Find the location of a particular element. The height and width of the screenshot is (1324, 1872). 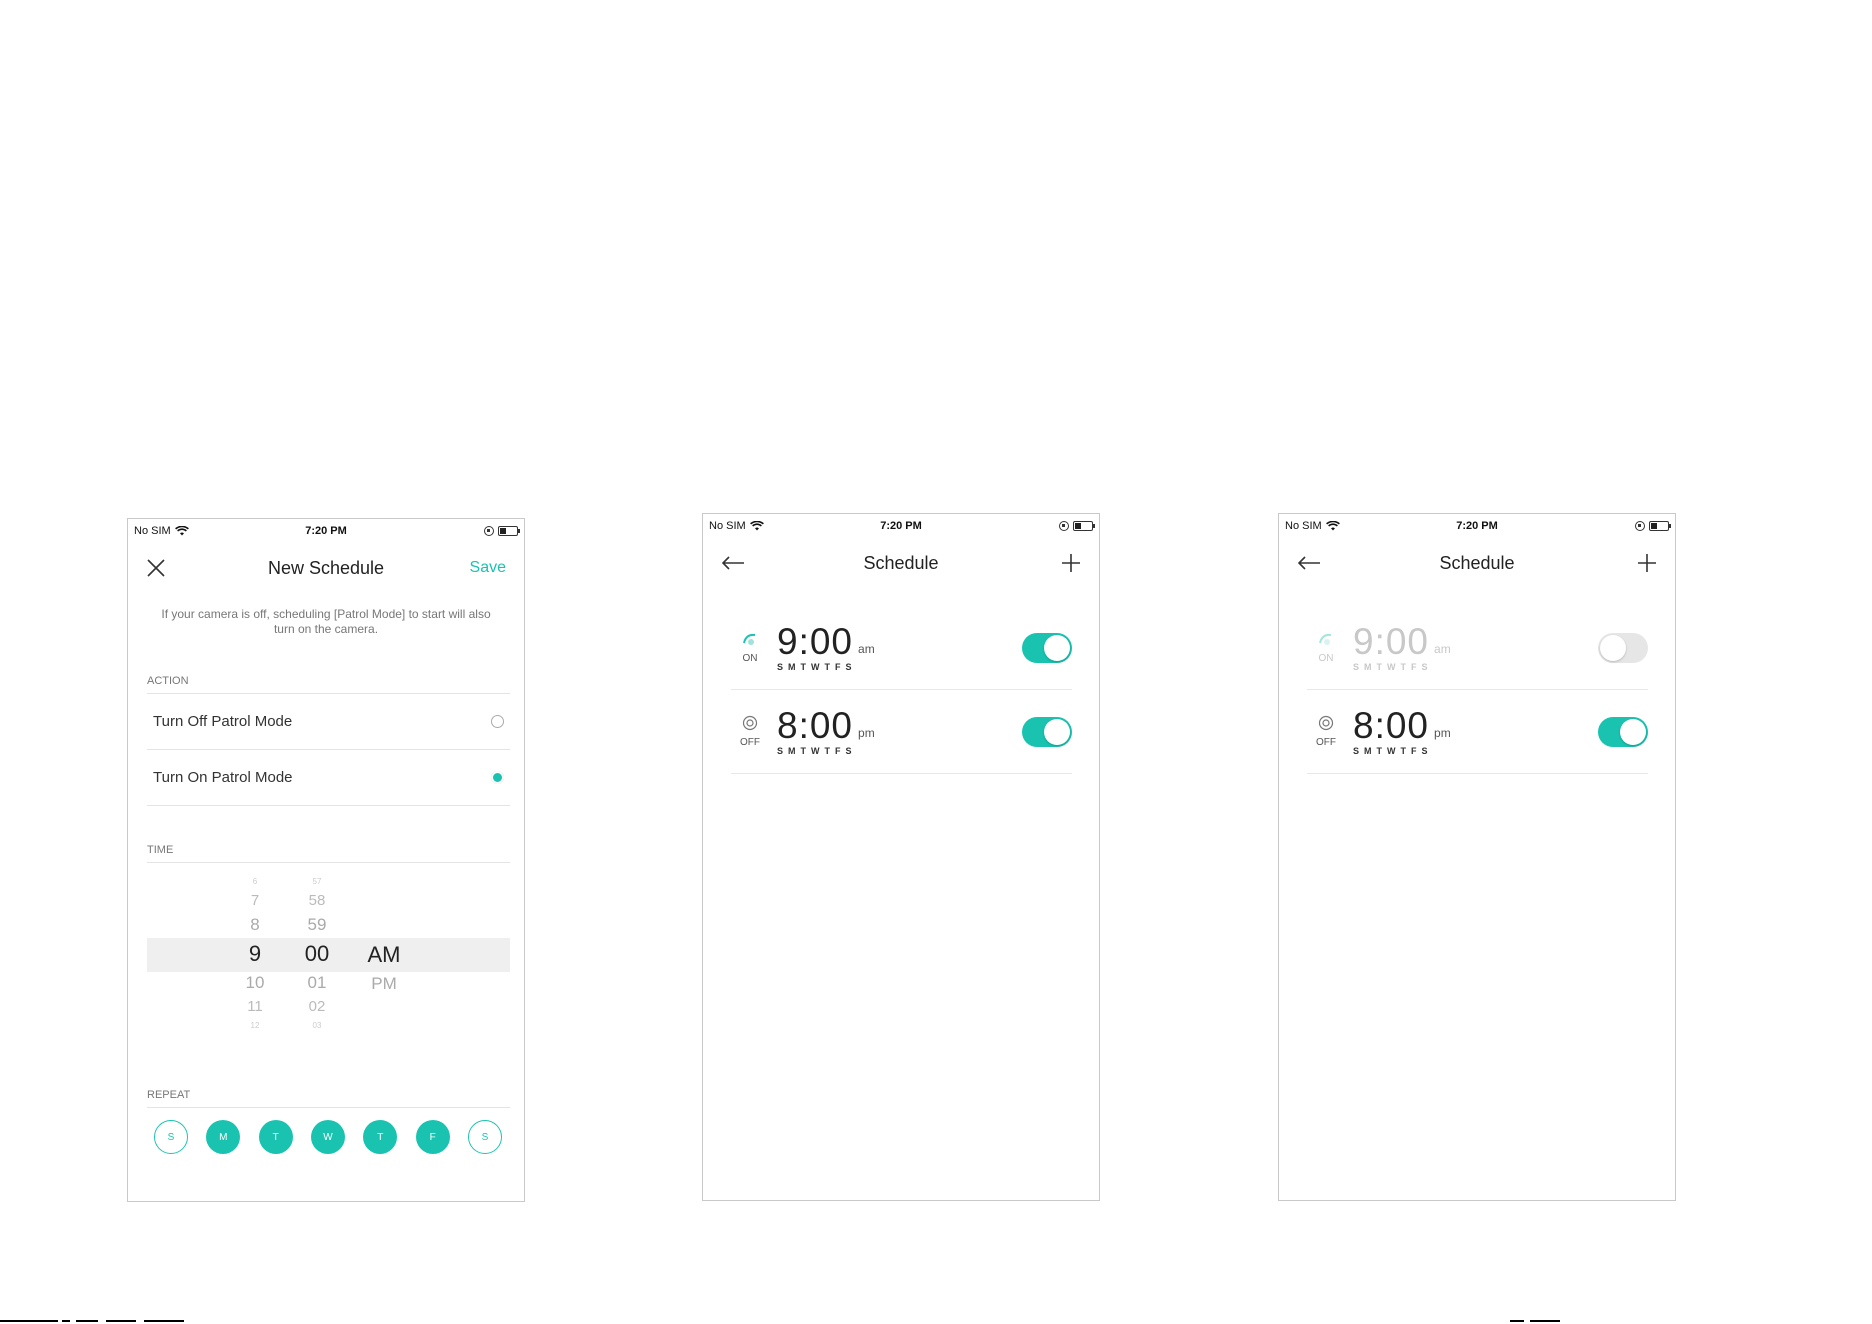

day-sunday: S is located at coordinates (171, 1137).